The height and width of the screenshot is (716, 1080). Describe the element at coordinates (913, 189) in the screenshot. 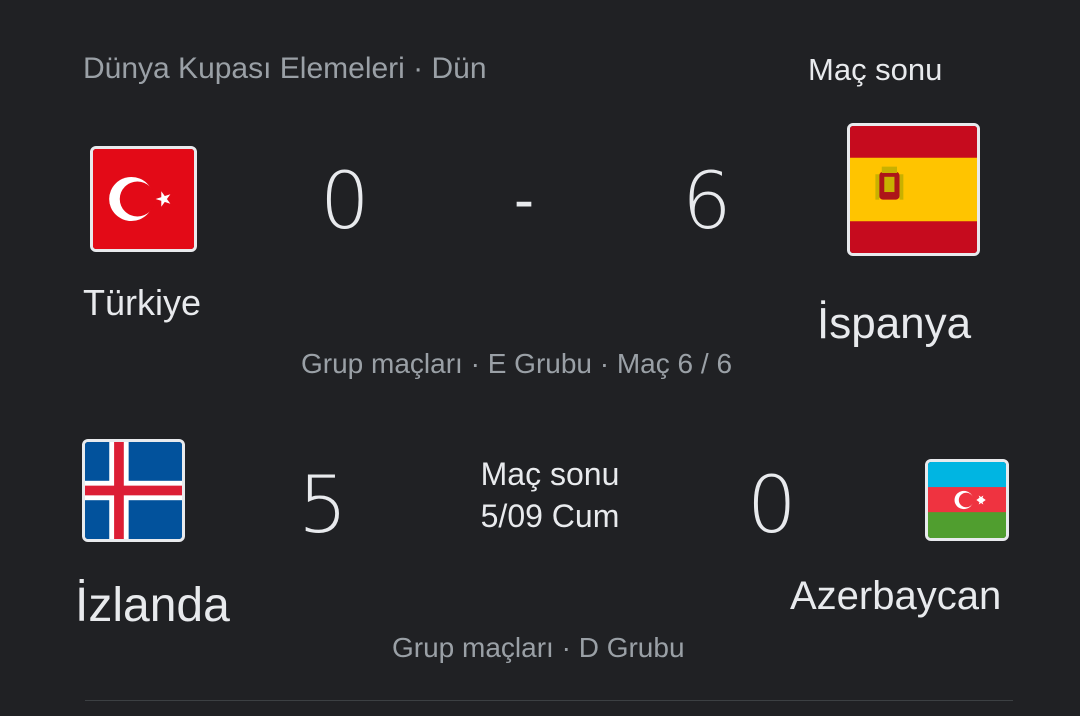

I see `spain-flag-icon` at that location.